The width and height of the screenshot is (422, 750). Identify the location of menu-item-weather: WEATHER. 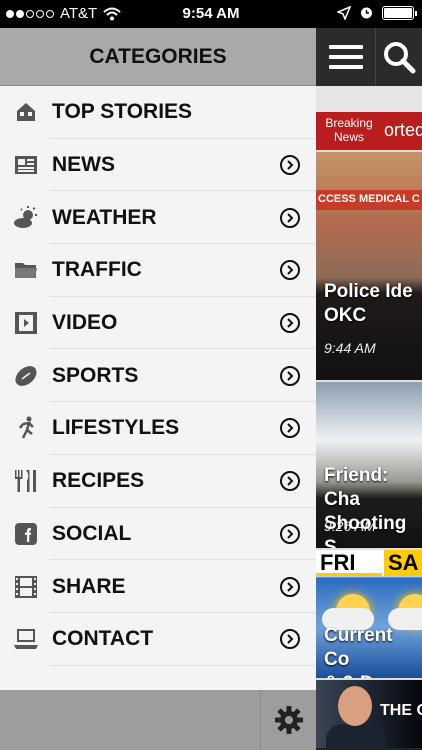
(158, 217).